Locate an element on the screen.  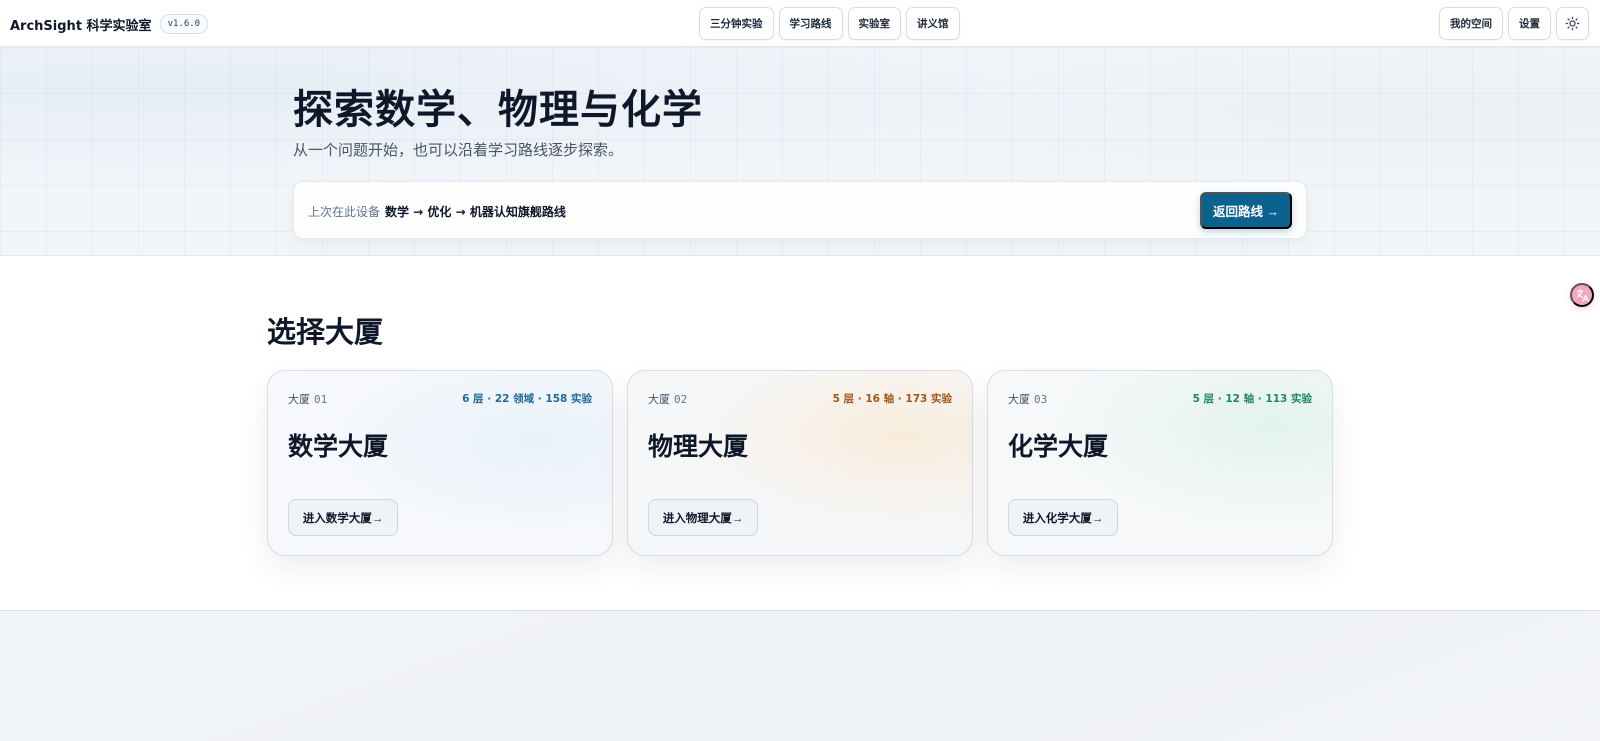
theme-toggle-button is located at coordinates (1572, 23).